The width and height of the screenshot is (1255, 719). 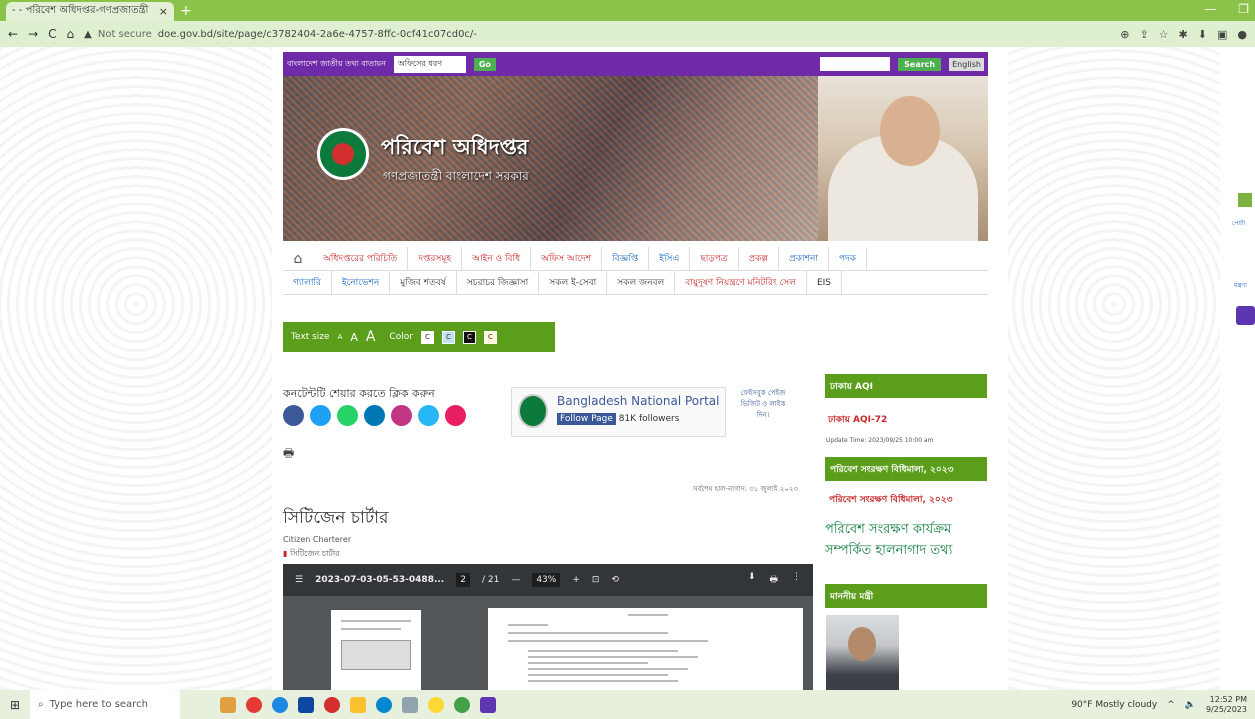 What do you see at coordinates (105, 704) in the screenshot?
I see `taskbar-search: ⌕ Type here to search` at bounding box center [105, 704].